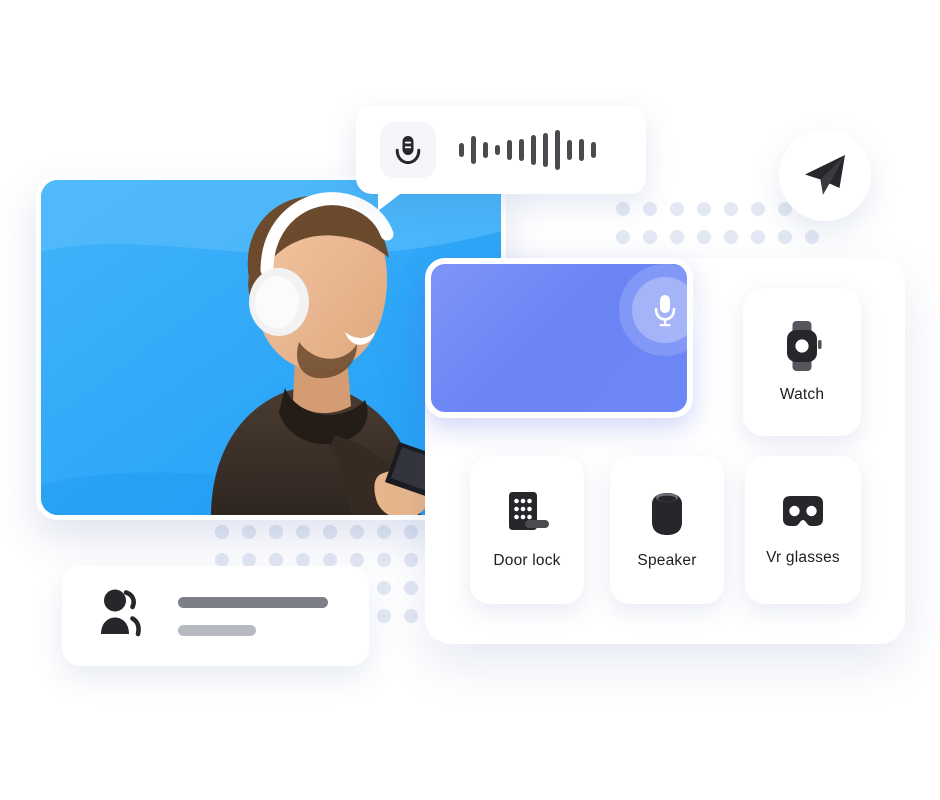  Describe the element at coordinates (217, 630) in the screenshot. I see `contact-line-secondary` at that location.